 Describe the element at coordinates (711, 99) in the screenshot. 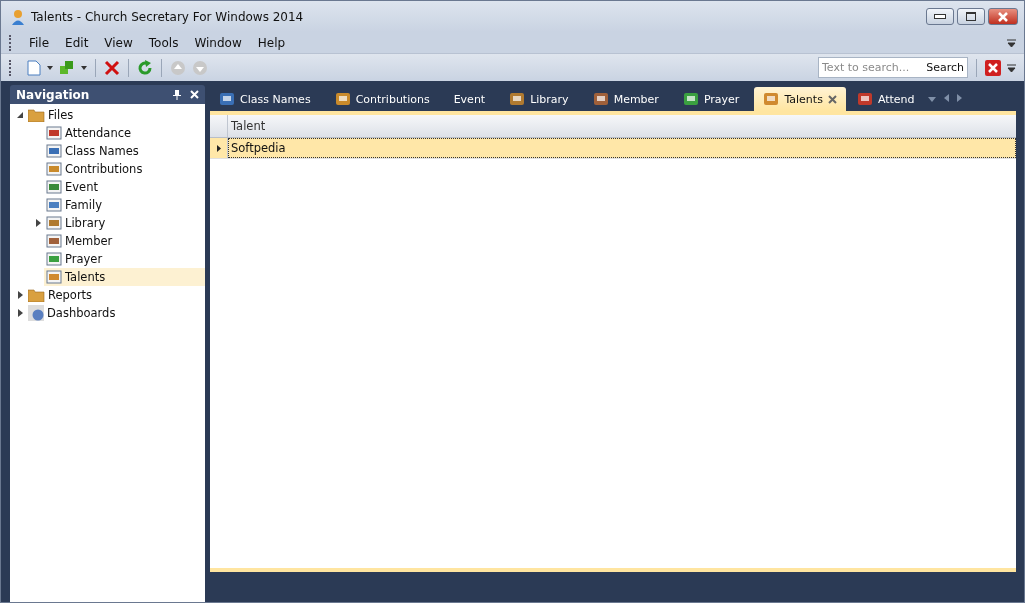

I see `tab: Prayer` at that location.